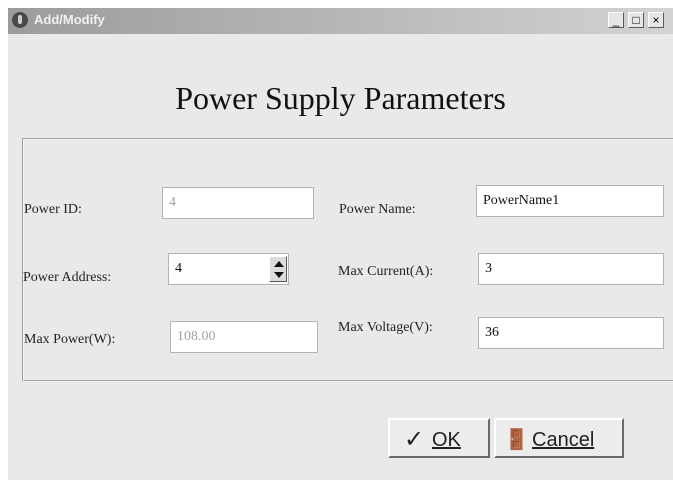  Describe the element at coordinates (636, 20) in the screenshot. I see `maximize-button: □` at that location.